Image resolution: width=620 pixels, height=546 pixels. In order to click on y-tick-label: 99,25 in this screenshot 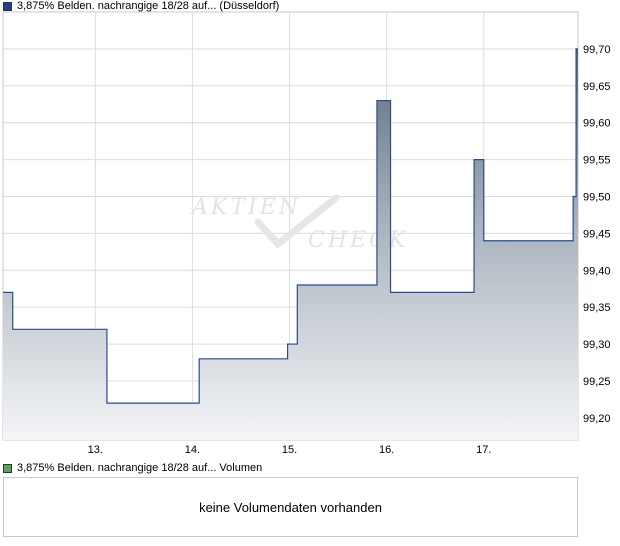, I will do `click(597, 382)`.